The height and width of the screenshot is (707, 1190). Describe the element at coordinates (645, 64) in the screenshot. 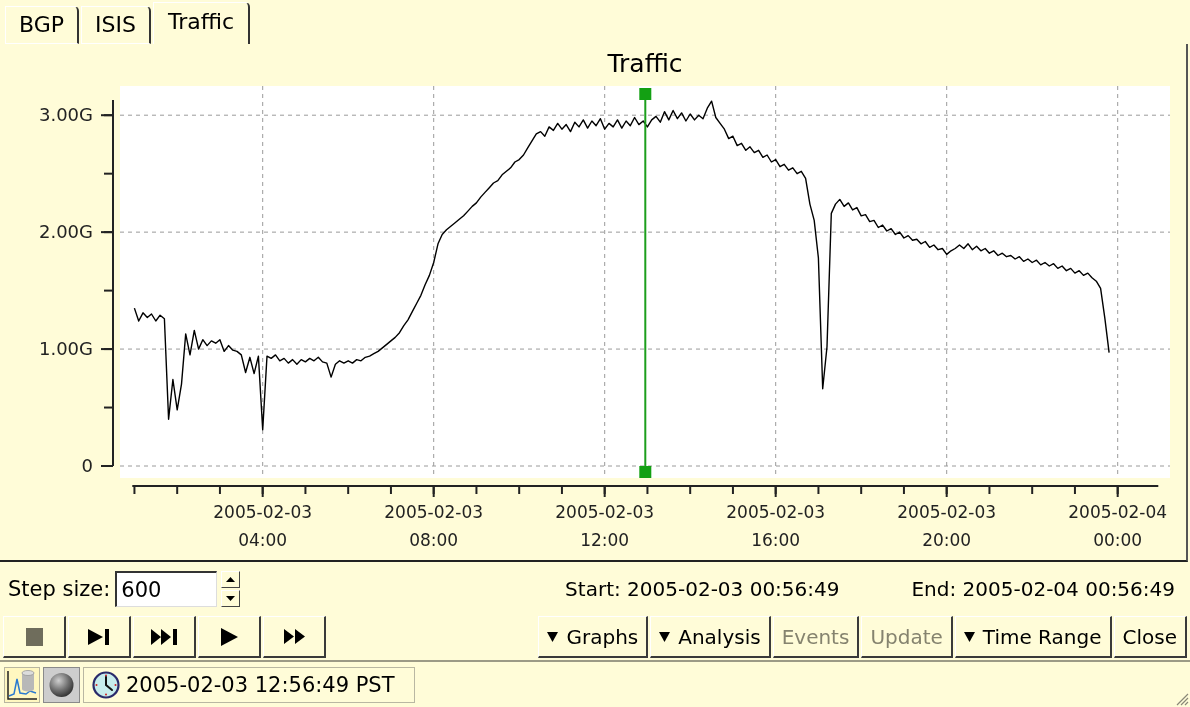

I see `chart-title: Traffic` at that location.